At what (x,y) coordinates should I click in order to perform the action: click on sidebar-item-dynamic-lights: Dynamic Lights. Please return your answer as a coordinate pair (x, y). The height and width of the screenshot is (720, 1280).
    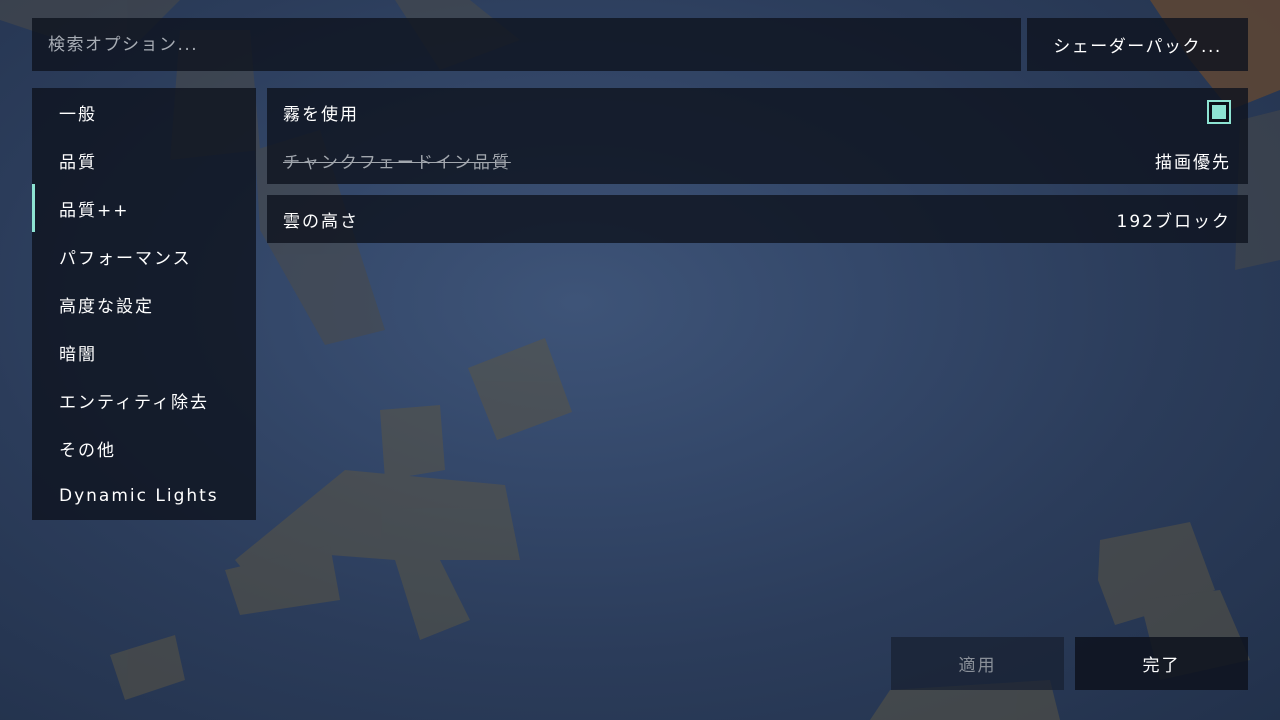
    Looking at the image, I should click on (144, 496).